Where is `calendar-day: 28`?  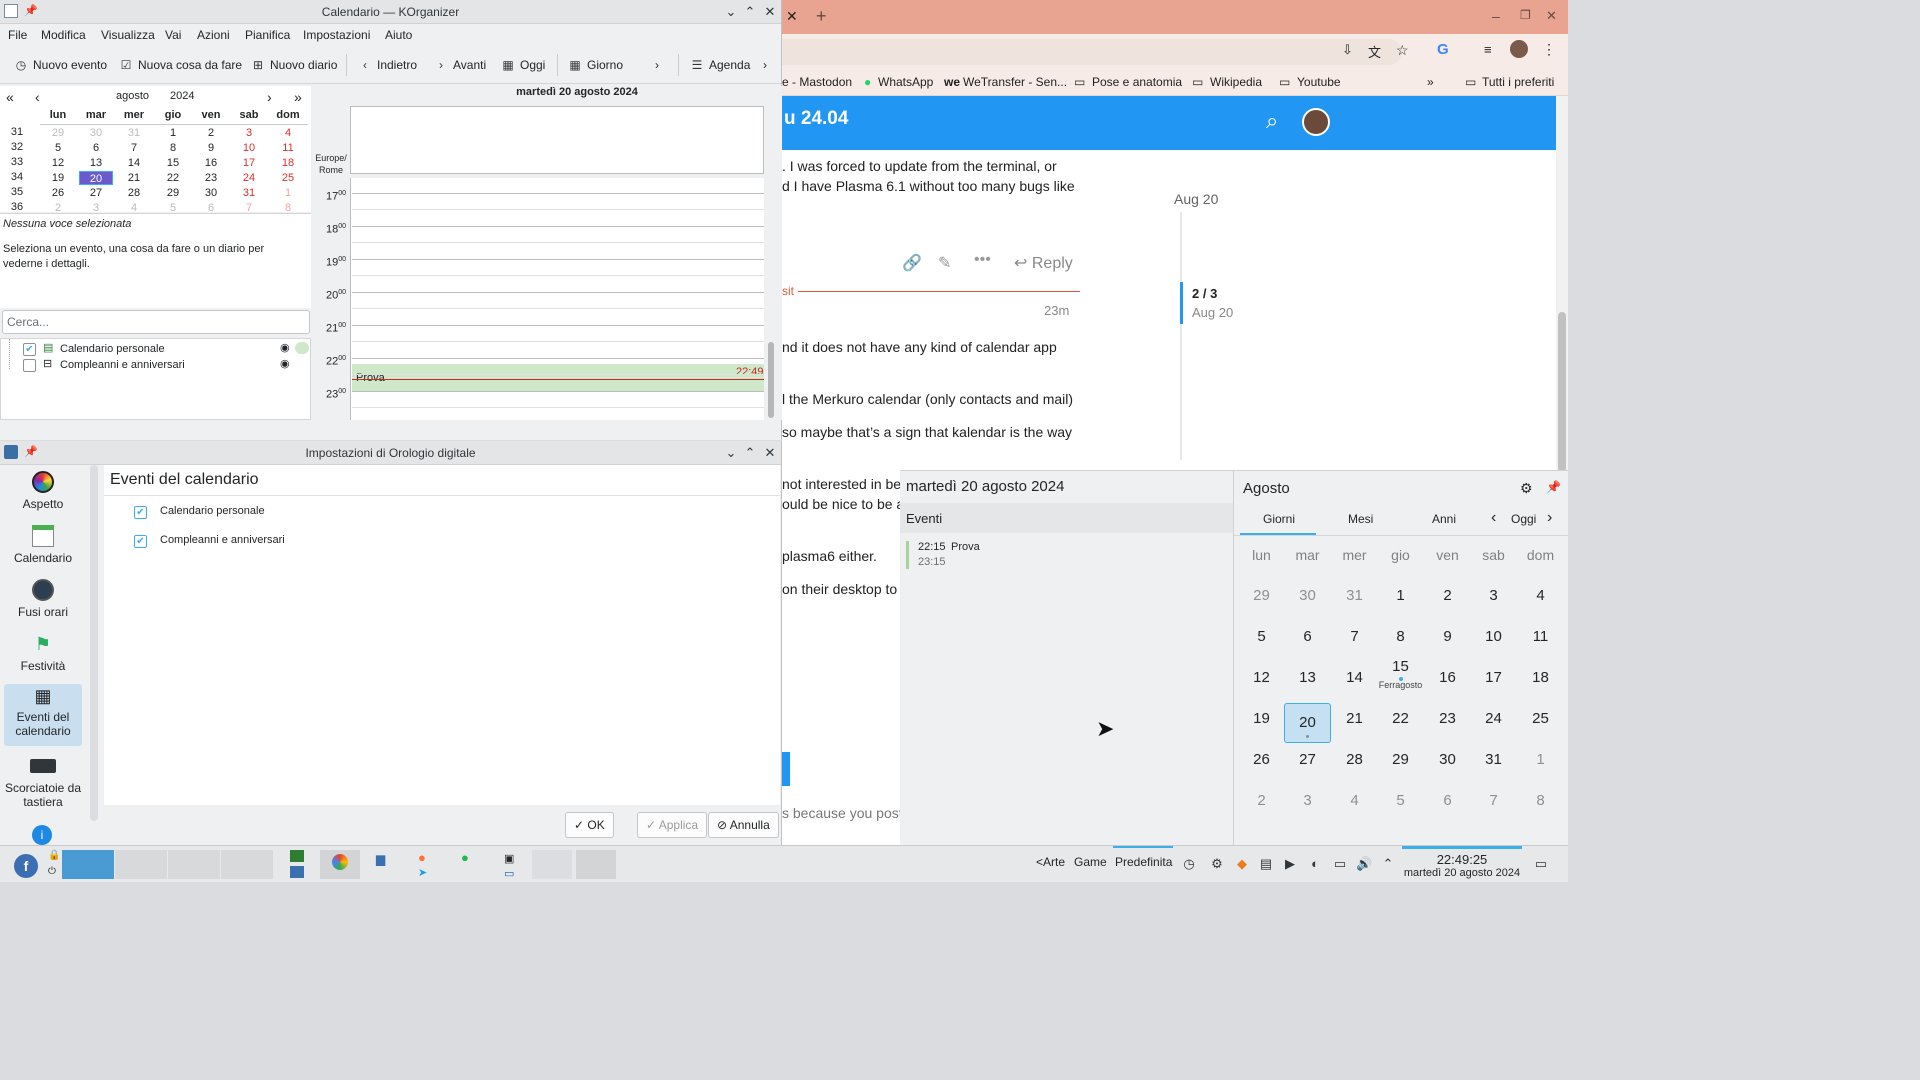
calendar-day: 28 is located at coordinates (1354, 767).